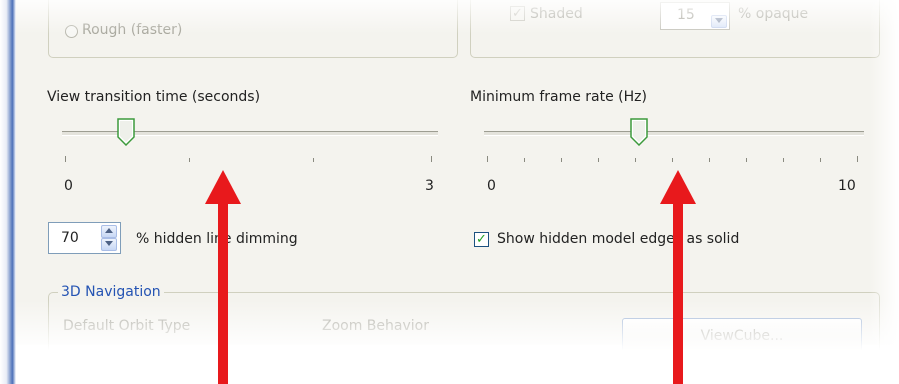  What do you see at coordinates (68, 186) in the screenshot?
I see `transition-min-label: 0` at bounding box center [68, 186].